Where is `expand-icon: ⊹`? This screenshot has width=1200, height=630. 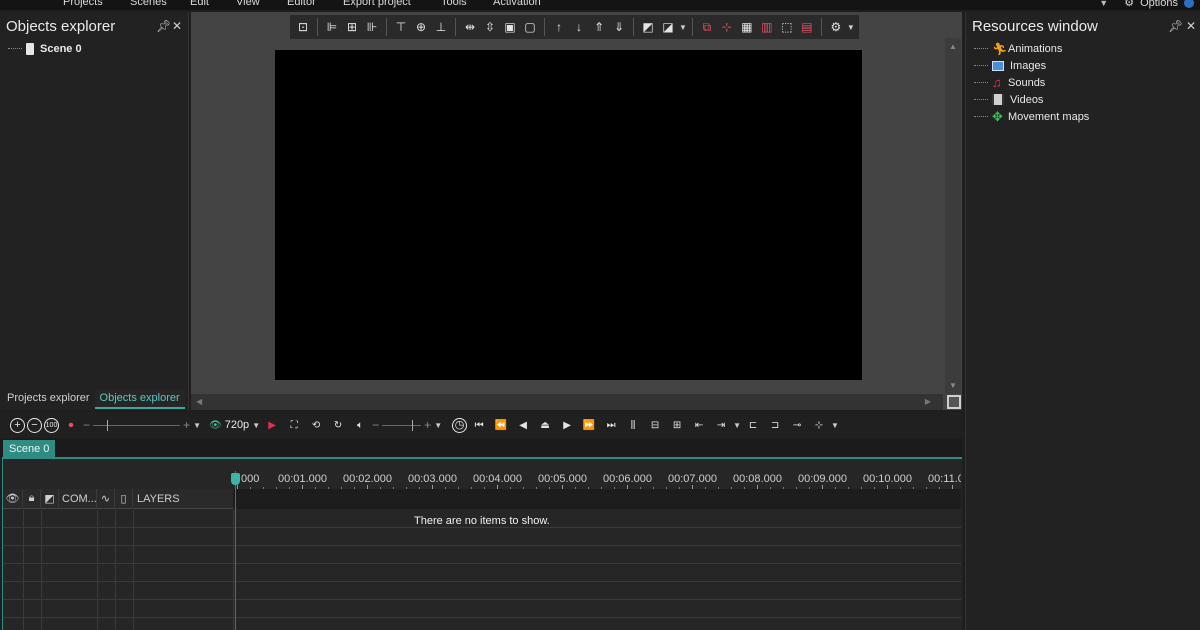 expand-icon: ⊹ is located at coordinates (819, 425).